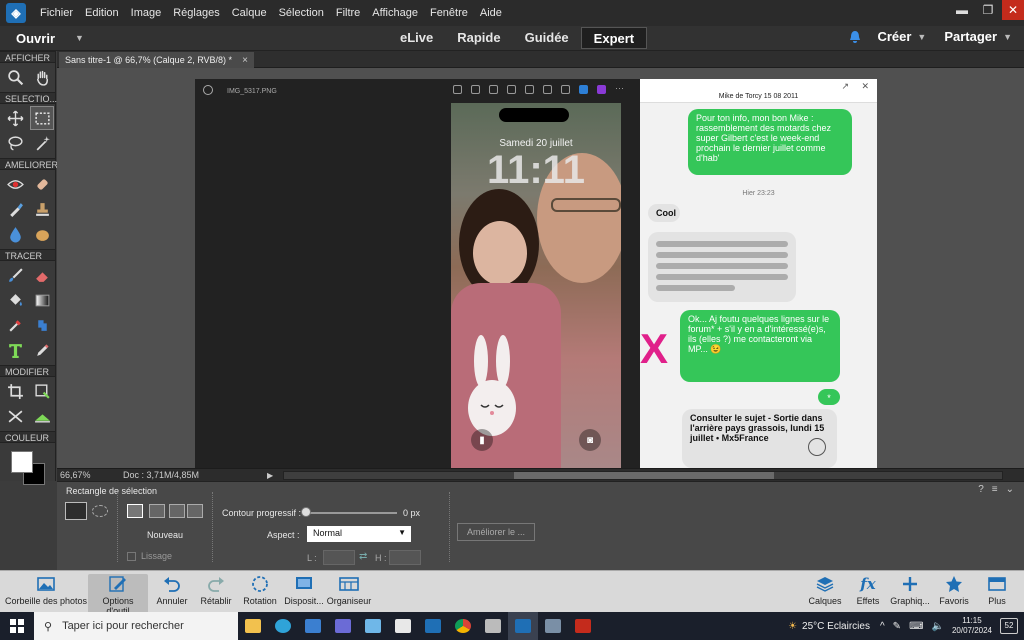 This screenshot has height=640, width=1024. Describe the element at coordinates (15, 209) in the screenshot. I see `smart-brush-tool-icon` at that location.